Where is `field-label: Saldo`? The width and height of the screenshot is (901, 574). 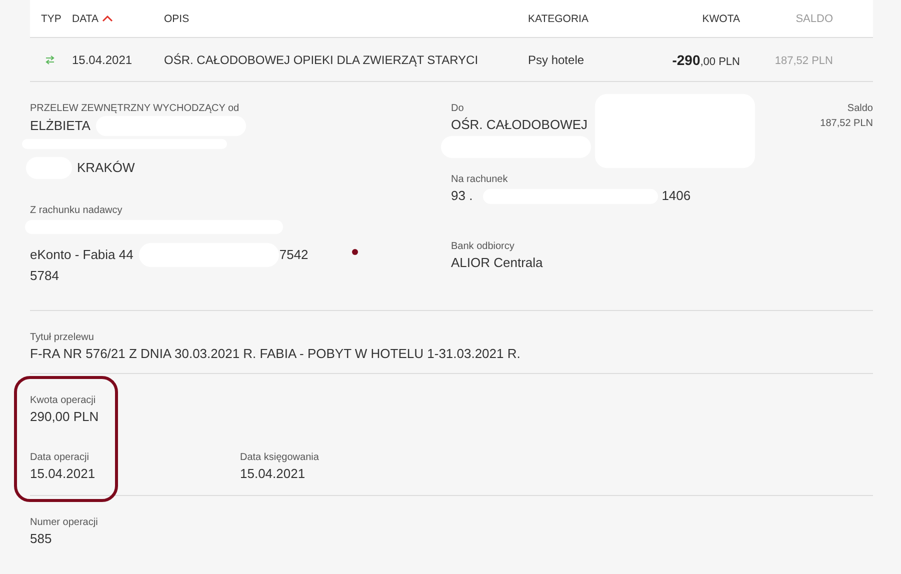 field-label: Saldo is located at coordinates (859, 109).